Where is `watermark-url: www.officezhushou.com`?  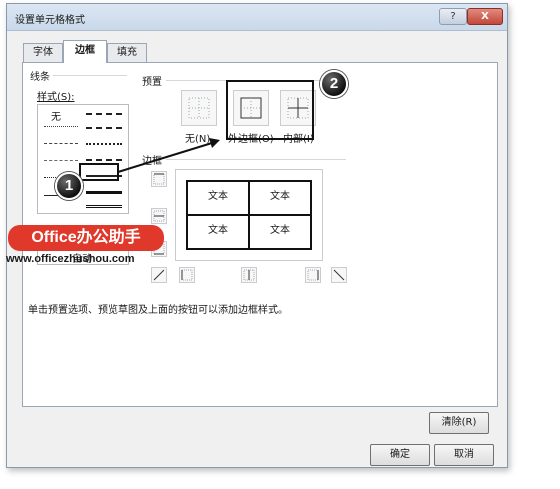
watermark-url: www.officezhushou.com is located at coordinates (70, 259).